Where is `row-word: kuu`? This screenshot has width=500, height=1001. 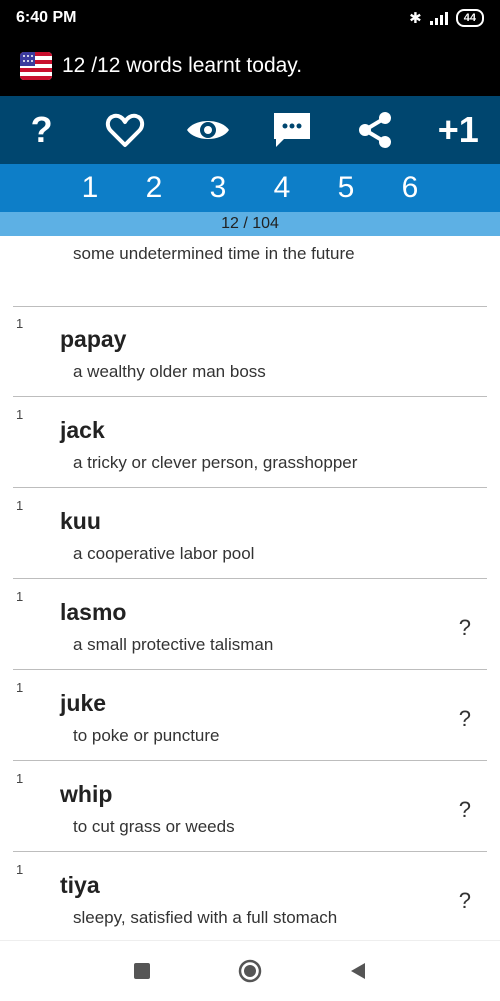 row-word: kuu is located at coordinates (80, 521).